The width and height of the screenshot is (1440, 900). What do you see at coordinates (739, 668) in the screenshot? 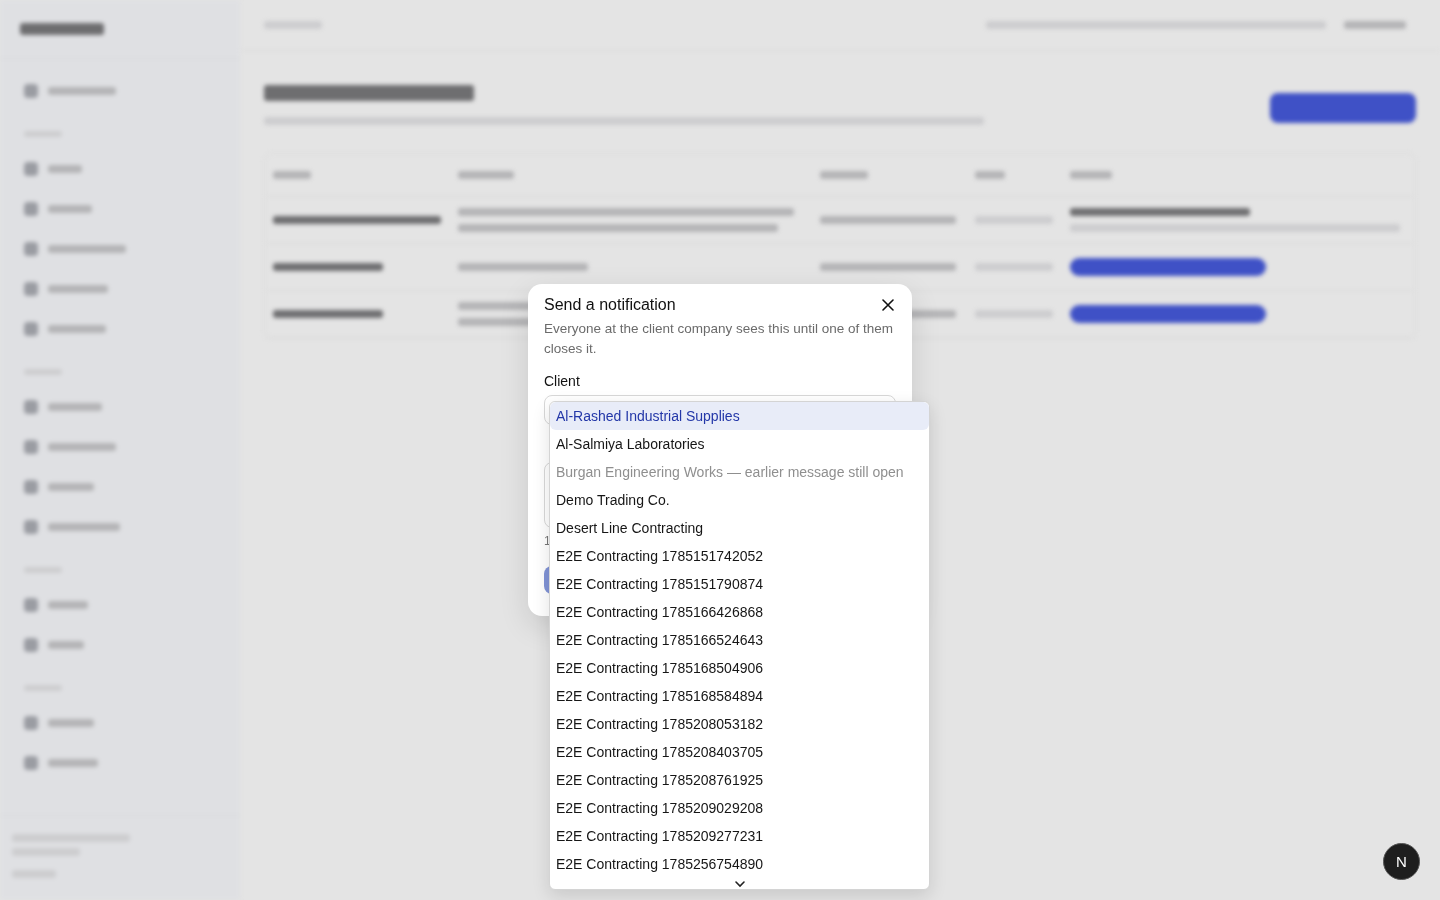
I see `dropdown-option: E2E Contracting 1785168504906` at bounding box center [739, 668].